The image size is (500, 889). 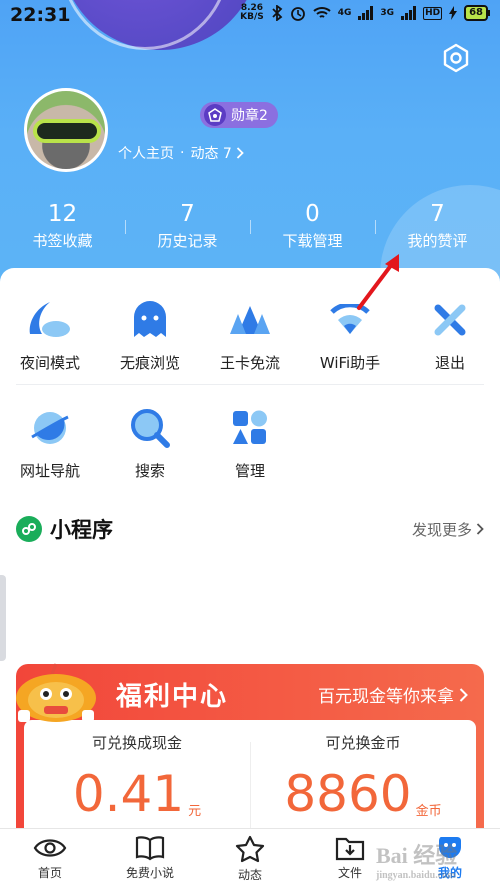 What do you see at coordinates (50, 848) in the screenshot?
I see `eye-icon` at bounding box center [50, 848].